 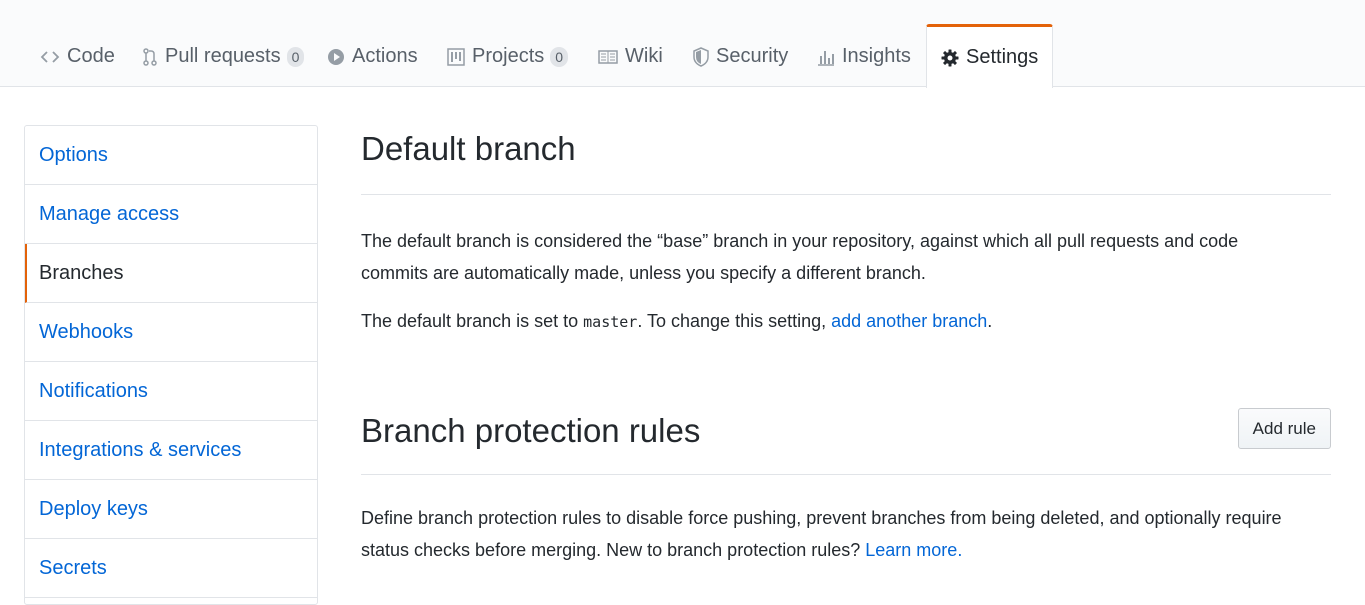 I want to click on tab-insights: Insights, so click(x=864, y=56).